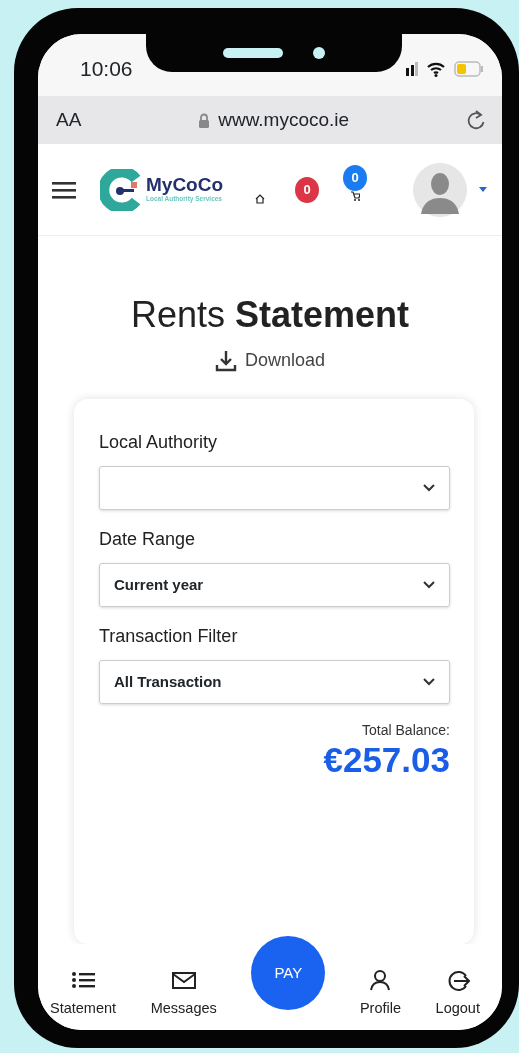 This screenshot has width=519, height=1053. What do you see at coordinates (106, 69) in the screenshot?
I see `clock-text: 10:06` at bounding box center [106, 69].